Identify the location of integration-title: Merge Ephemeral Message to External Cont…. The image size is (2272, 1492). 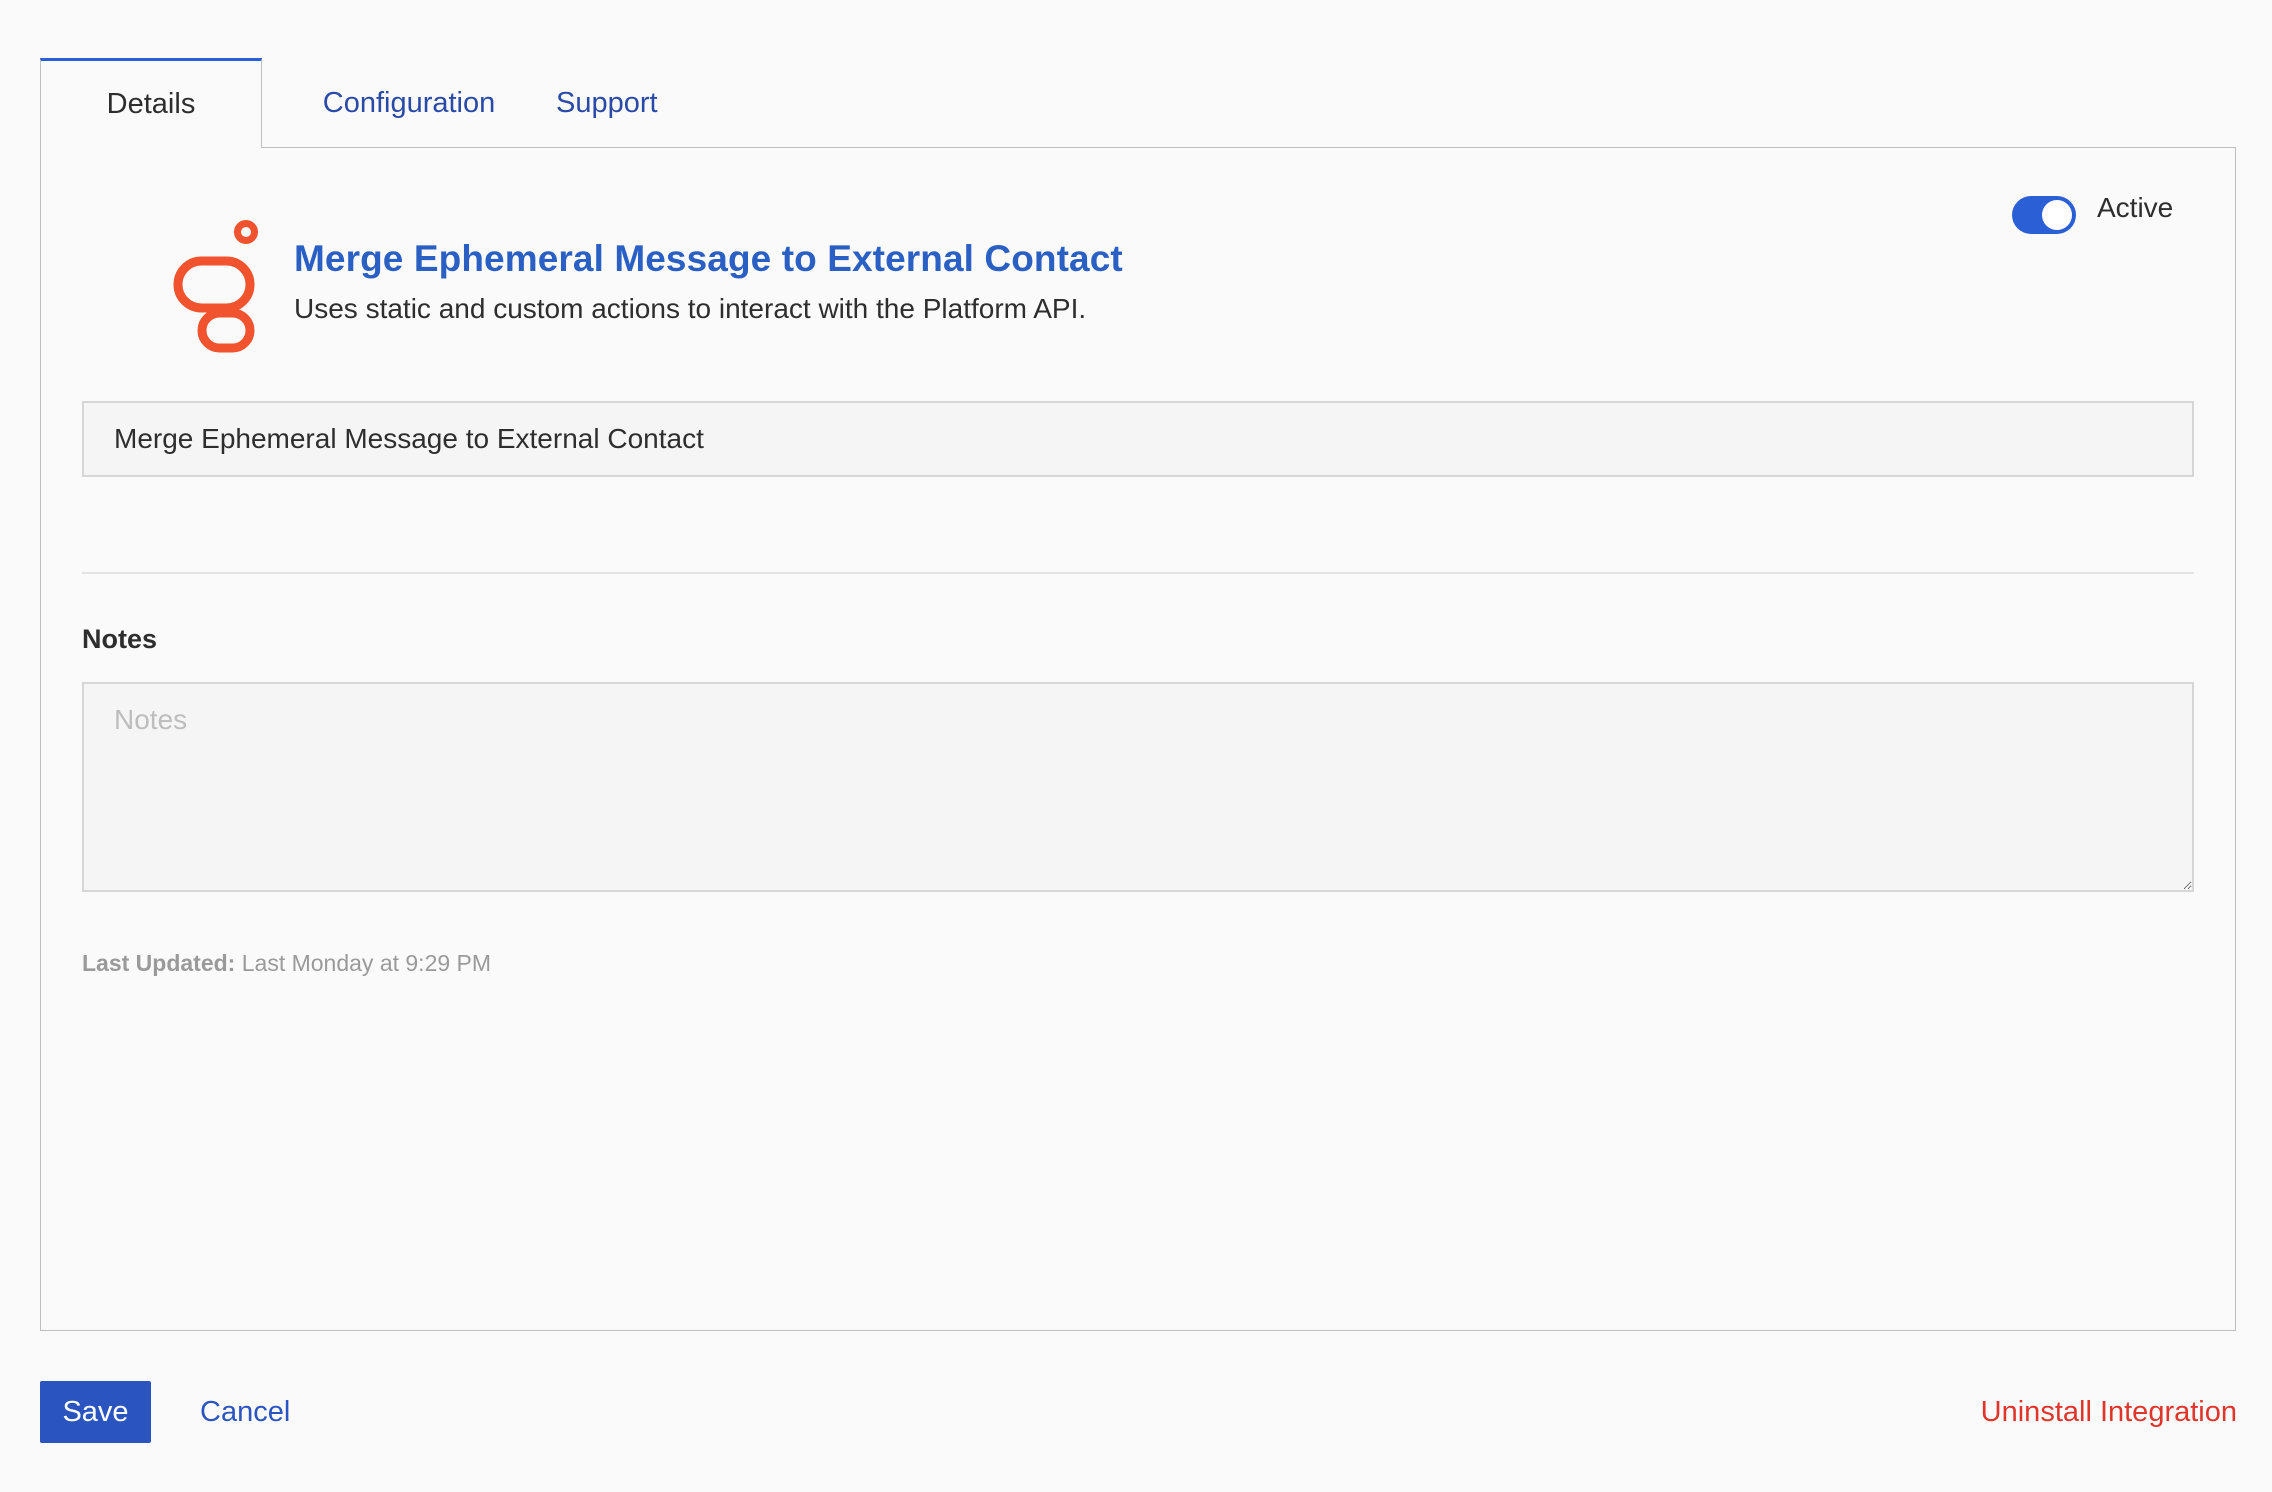
(708, 258).